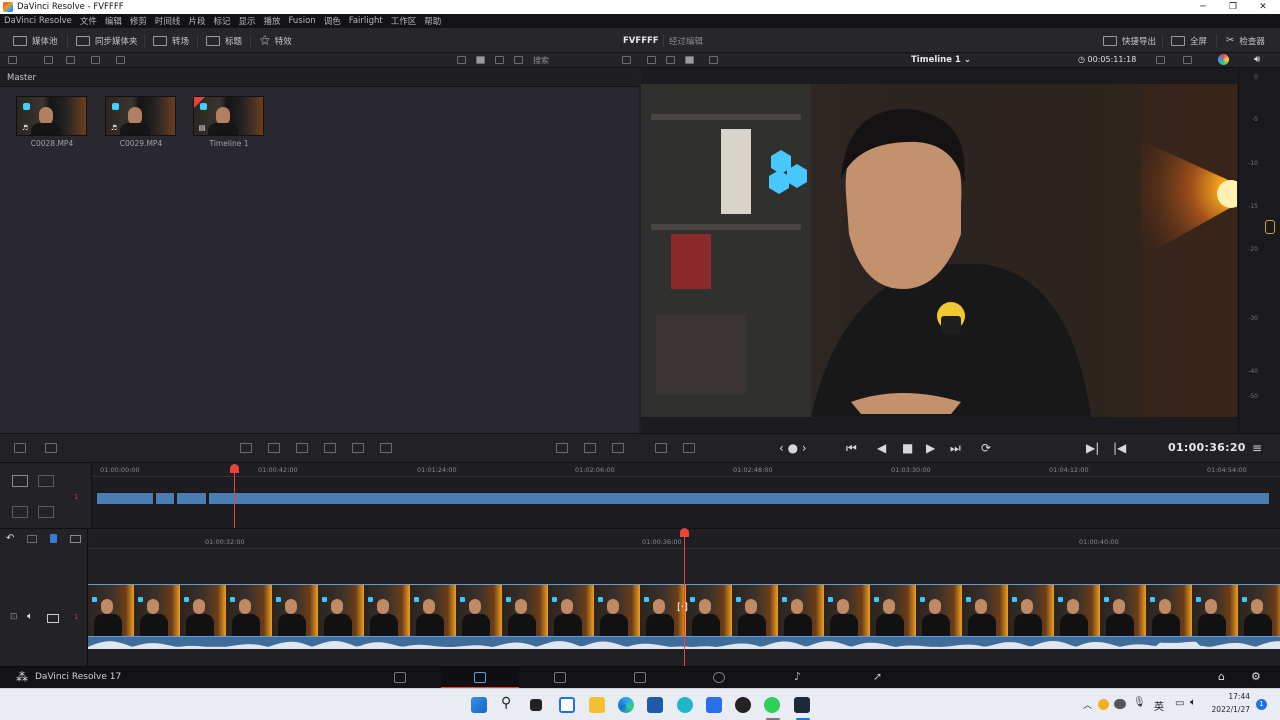 This screenshot has width=1280, height=720. What do you see at coordinates (171, 40) in the screenshot?
I see `transitions-button: 转场` at bounding box center [171, 40].